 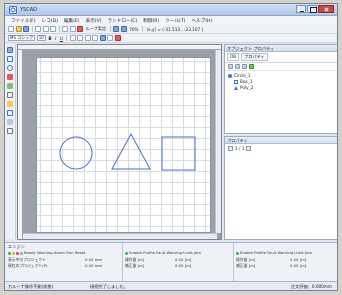 I want to click on main-toolbar: ループ実定 70% (x,y) = (-31.513 , -23.107 ), so click(x=171, y=29).